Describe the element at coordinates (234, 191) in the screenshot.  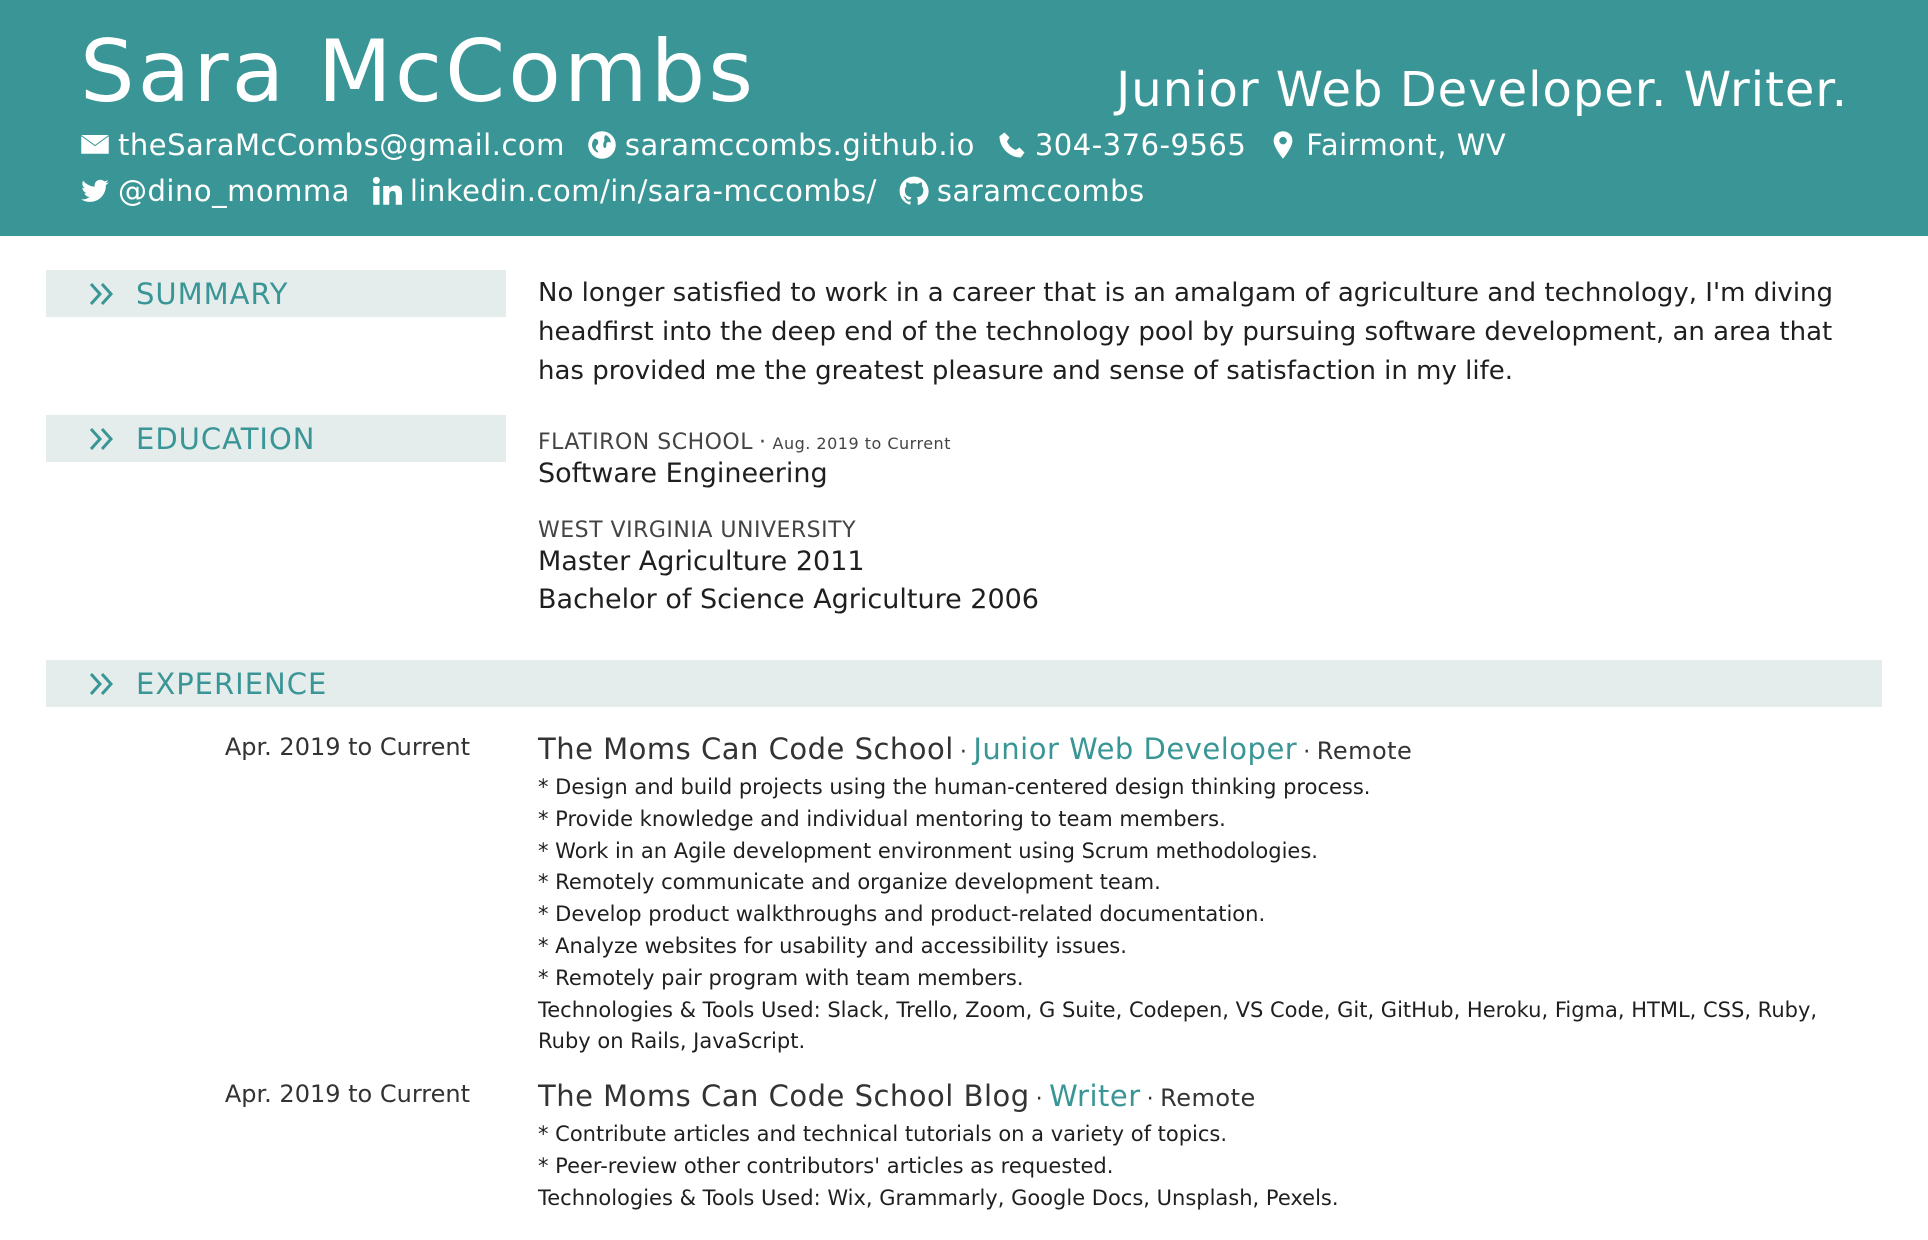
I see `contact-twitter-text: @dino_momma` at that location.